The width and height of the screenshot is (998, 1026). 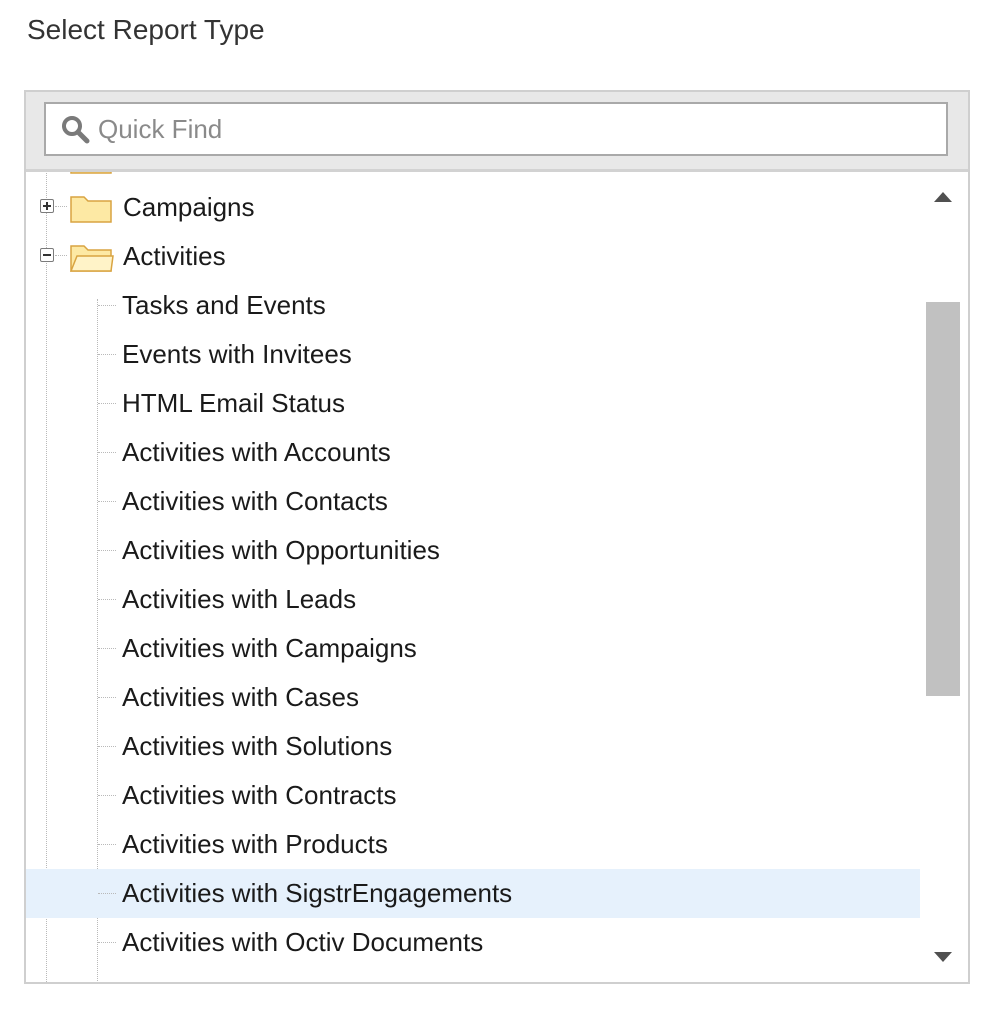 I want to click on expand-icon, so click(x=47, y=206).